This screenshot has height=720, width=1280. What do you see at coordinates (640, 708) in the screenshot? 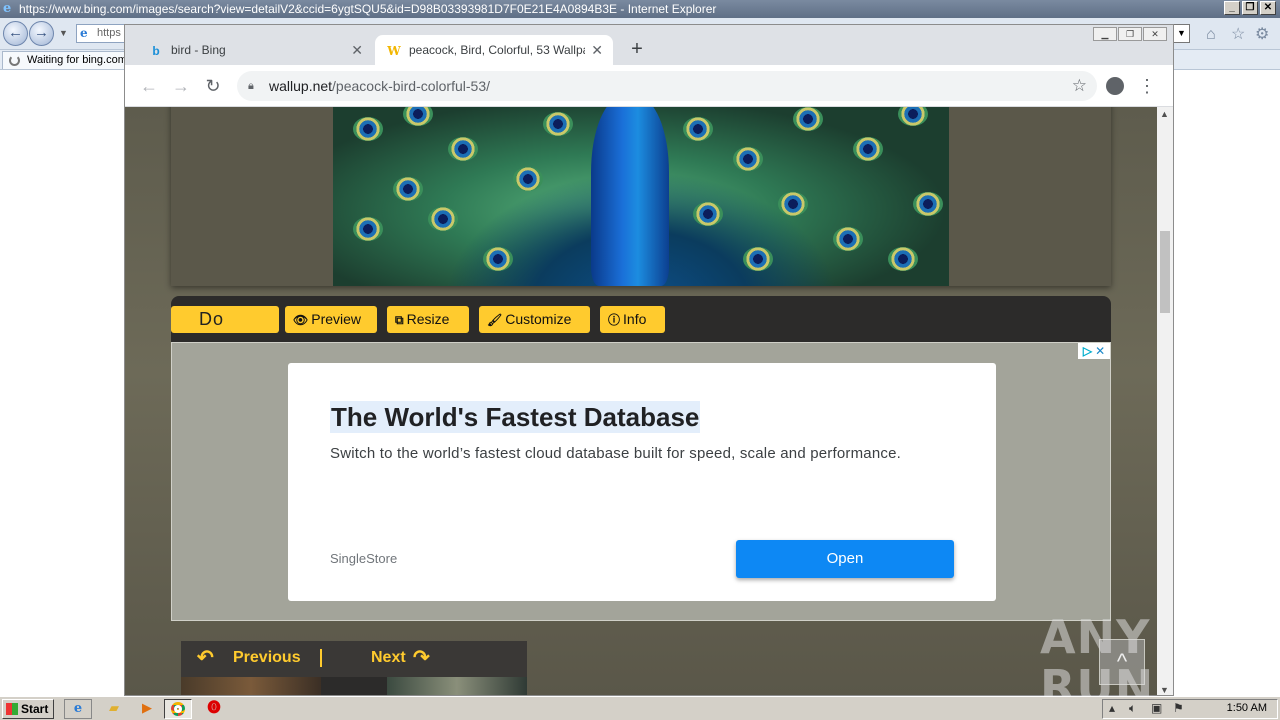
I see `windows-taskbar: Start e ▰ ▶ ⓿ ▴ 🔈︎ ▣ ⚑ 1:50 AM` at bounding box center [640, 708].